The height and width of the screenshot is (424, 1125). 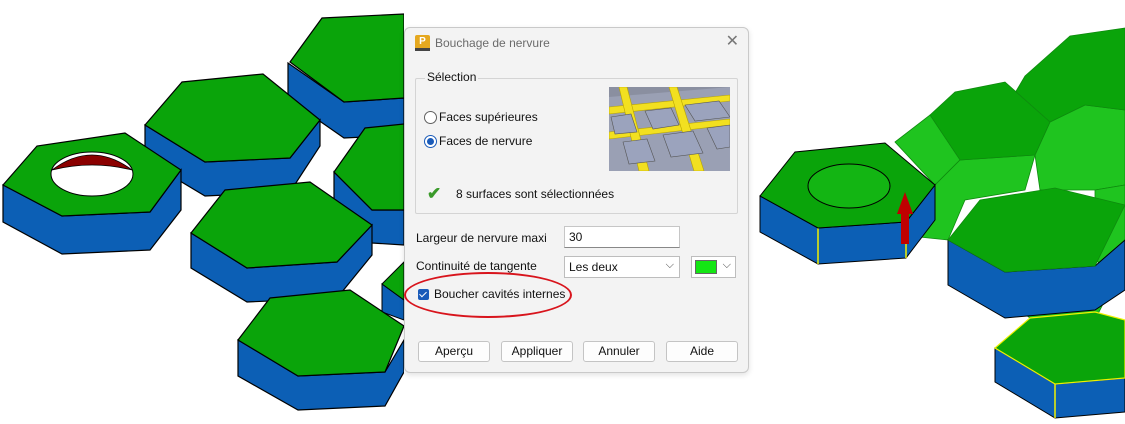 What do you see at coordinates (619, 351) in the screenshot?
I see `cancel-button: Annuler` at bounding box center [619, 351].